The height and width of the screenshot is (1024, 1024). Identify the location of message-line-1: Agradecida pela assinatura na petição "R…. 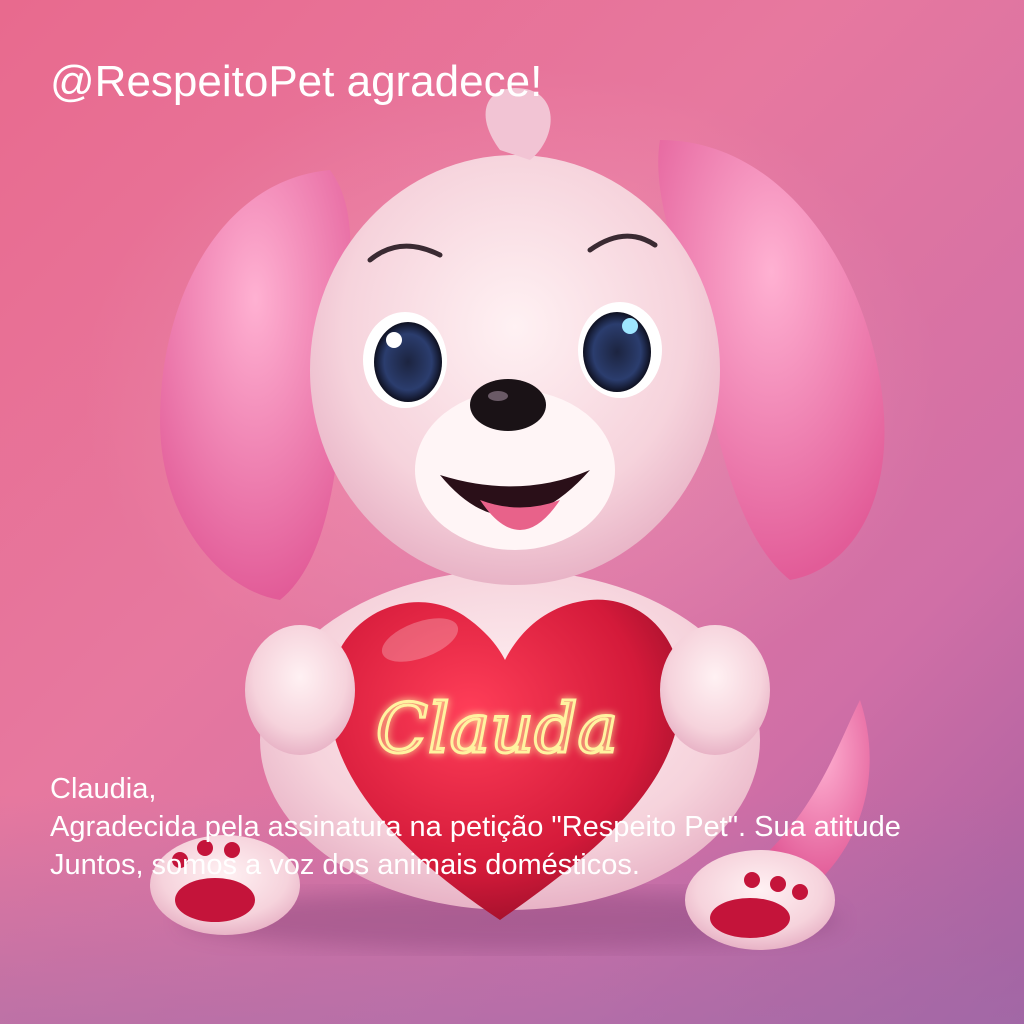
(475, 827).